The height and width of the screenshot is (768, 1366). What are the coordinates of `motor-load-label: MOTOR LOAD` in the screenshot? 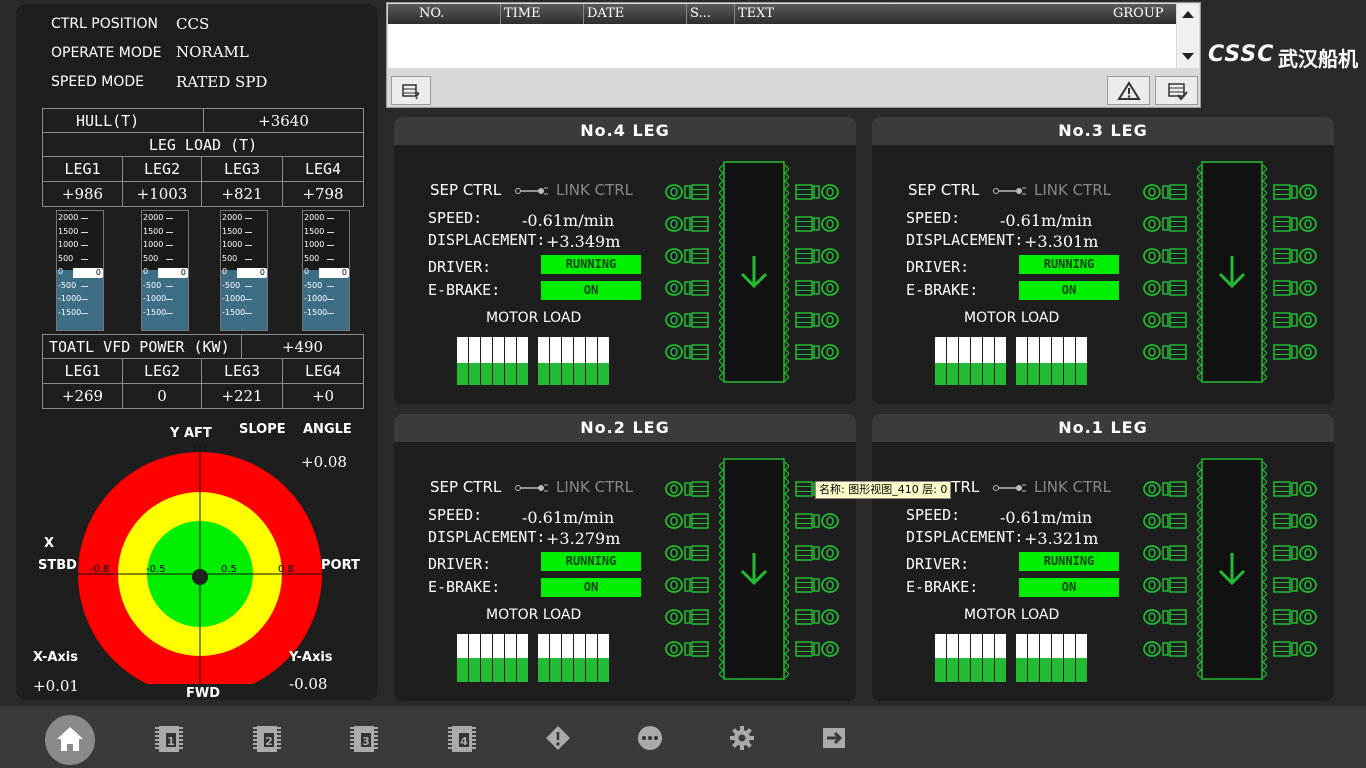 It's located at (534, 318).